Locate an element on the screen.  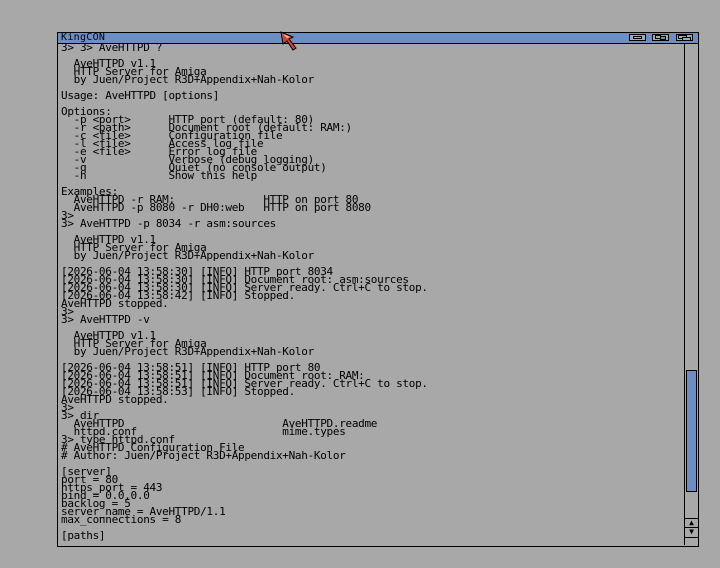
iconify-button is located at coordinates (637, 37).